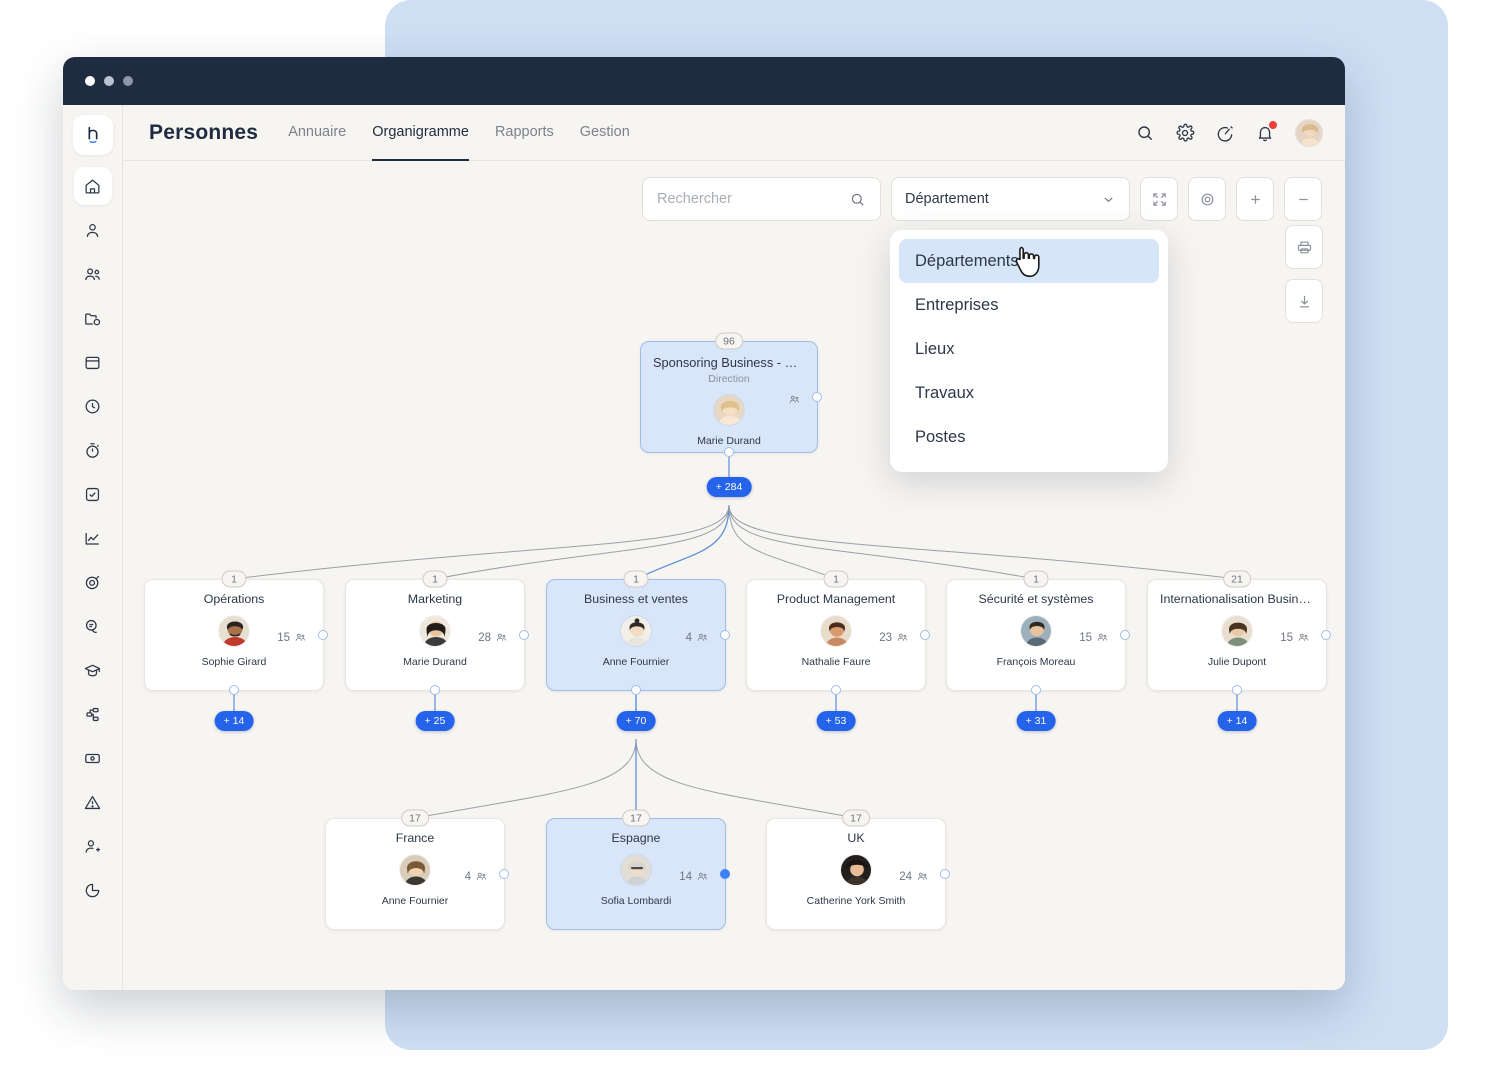  Describe the element at coordinates (93, 274) in the screenshot. I see `sidebar-item-teams` at that location.